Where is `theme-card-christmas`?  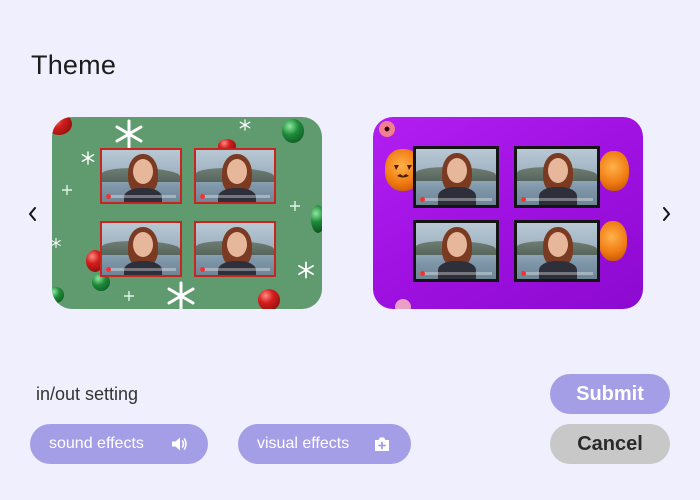 theme-card-christmas is located at coordinates (187, 213).